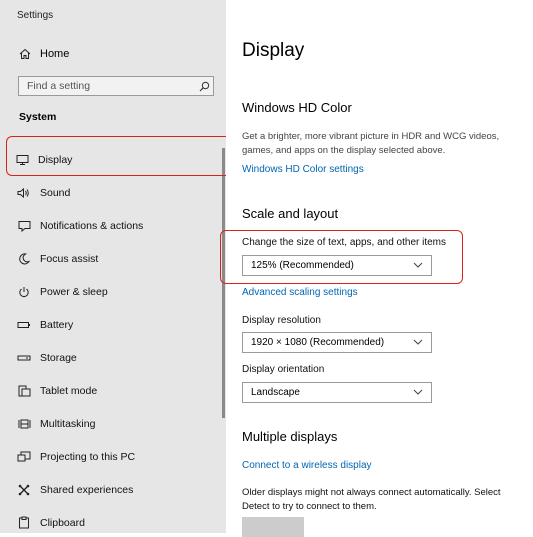 This screenshot has height=537, width=533. What do you see at coordinates (111, 324) in the screenshot?
I see `sidebar-item-battery: Battery` at bounding box center [111, 324].